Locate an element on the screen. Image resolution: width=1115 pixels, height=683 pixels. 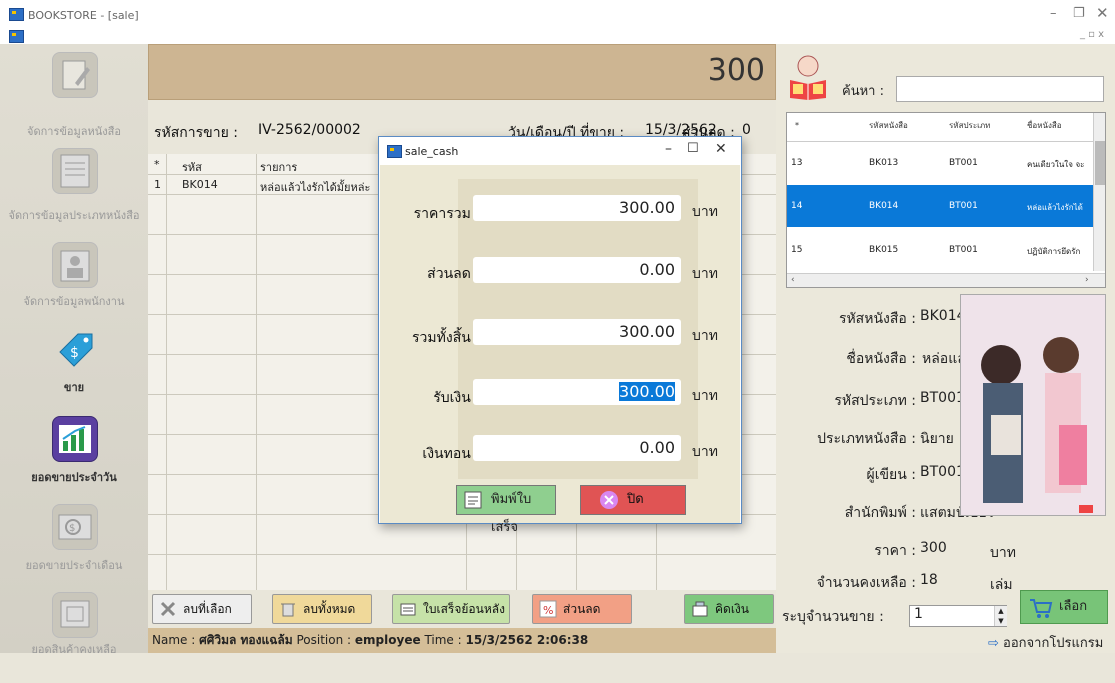
book-category-icon is located at coordinates (75, 171).